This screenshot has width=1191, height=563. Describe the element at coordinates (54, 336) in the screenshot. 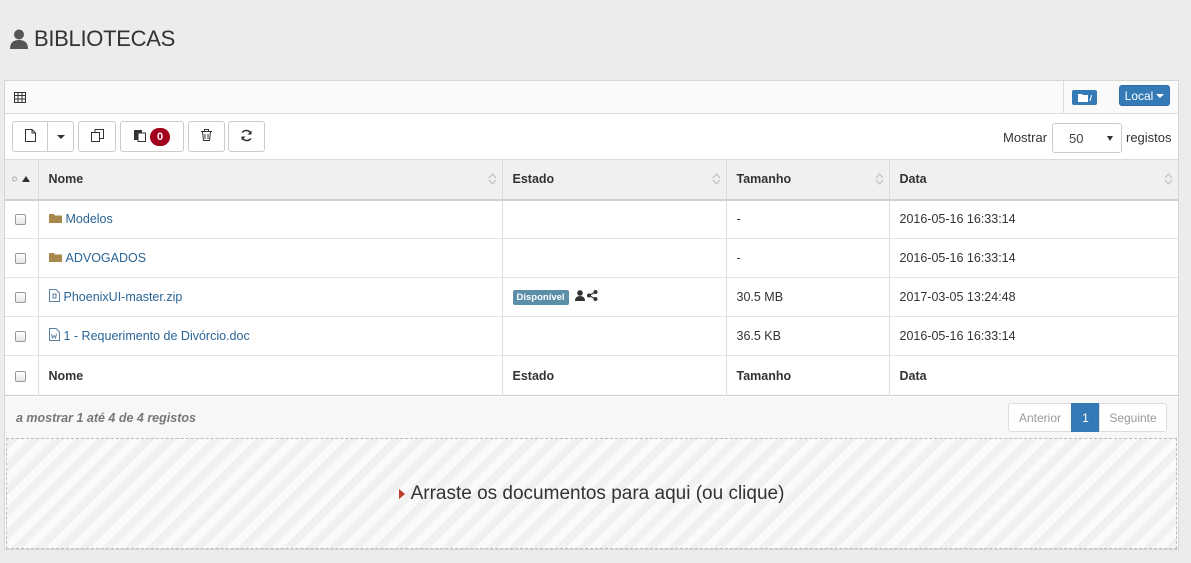

I see `word-document-icon` at that location.